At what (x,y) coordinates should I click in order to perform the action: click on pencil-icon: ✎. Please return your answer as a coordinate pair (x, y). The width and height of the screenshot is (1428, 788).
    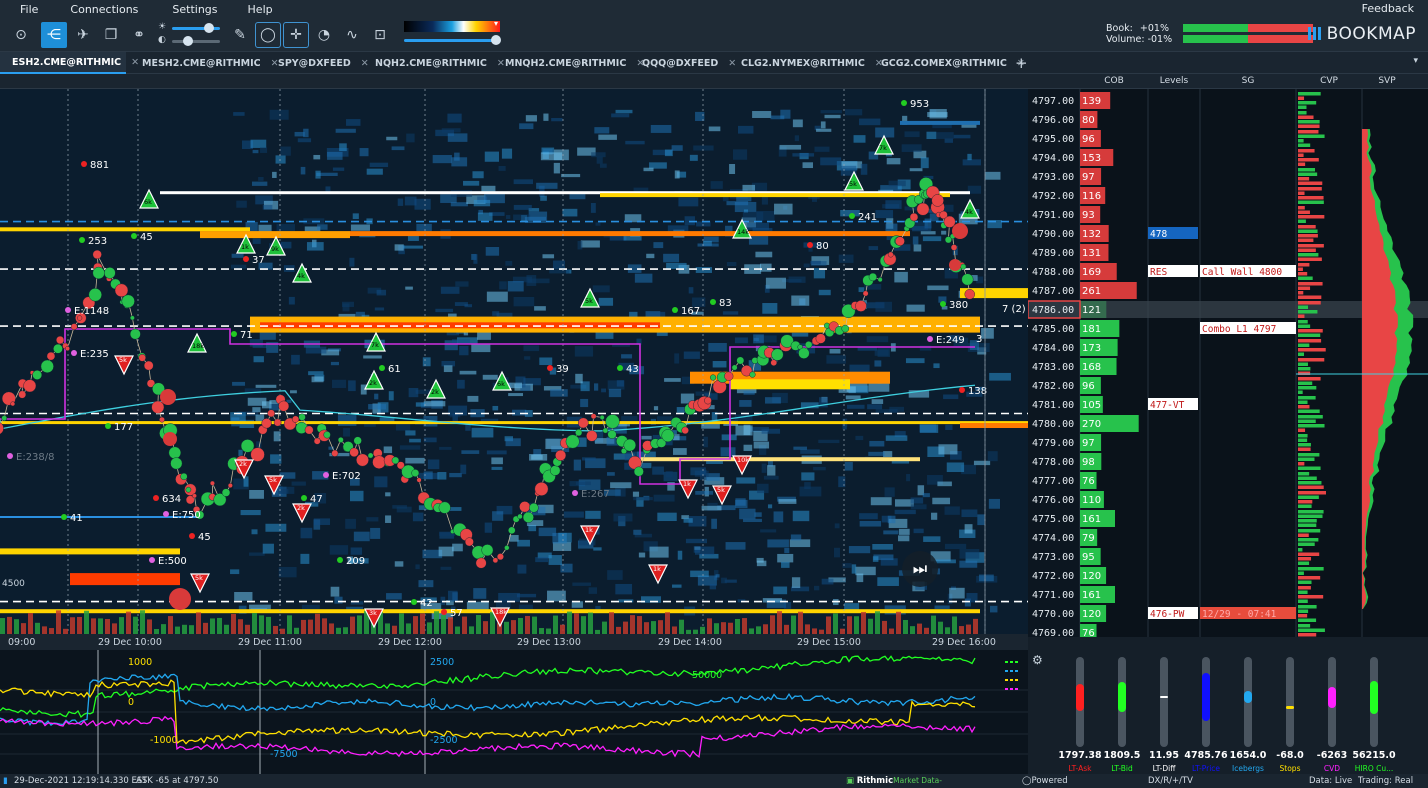
    Looking at the image, I should click on (240, 35).